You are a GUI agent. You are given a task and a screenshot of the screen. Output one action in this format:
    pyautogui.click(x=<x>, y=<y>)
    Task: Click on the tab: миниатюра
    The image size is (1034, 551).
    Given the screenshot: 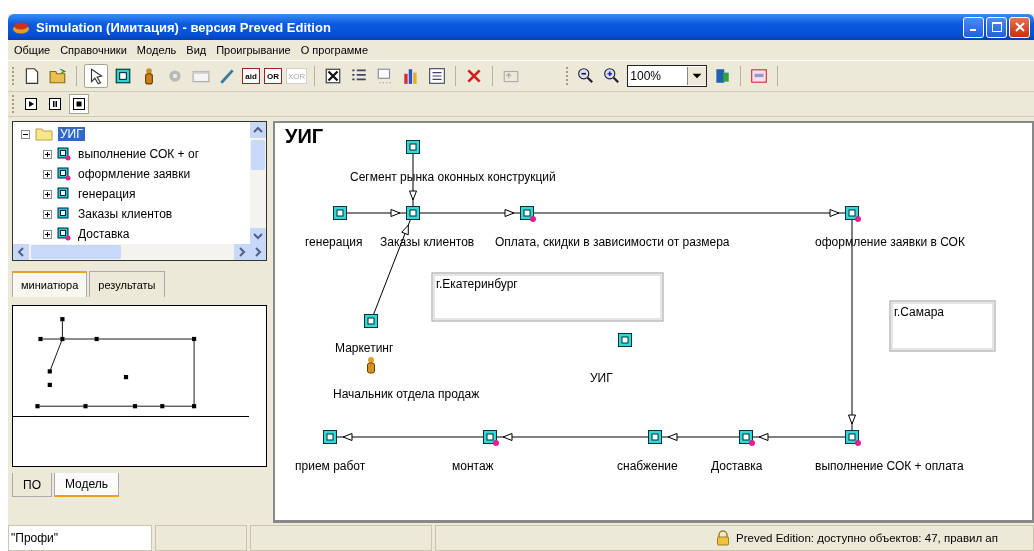 What is the action you would take?
    pyautogui.click(x=50, y=284)
    